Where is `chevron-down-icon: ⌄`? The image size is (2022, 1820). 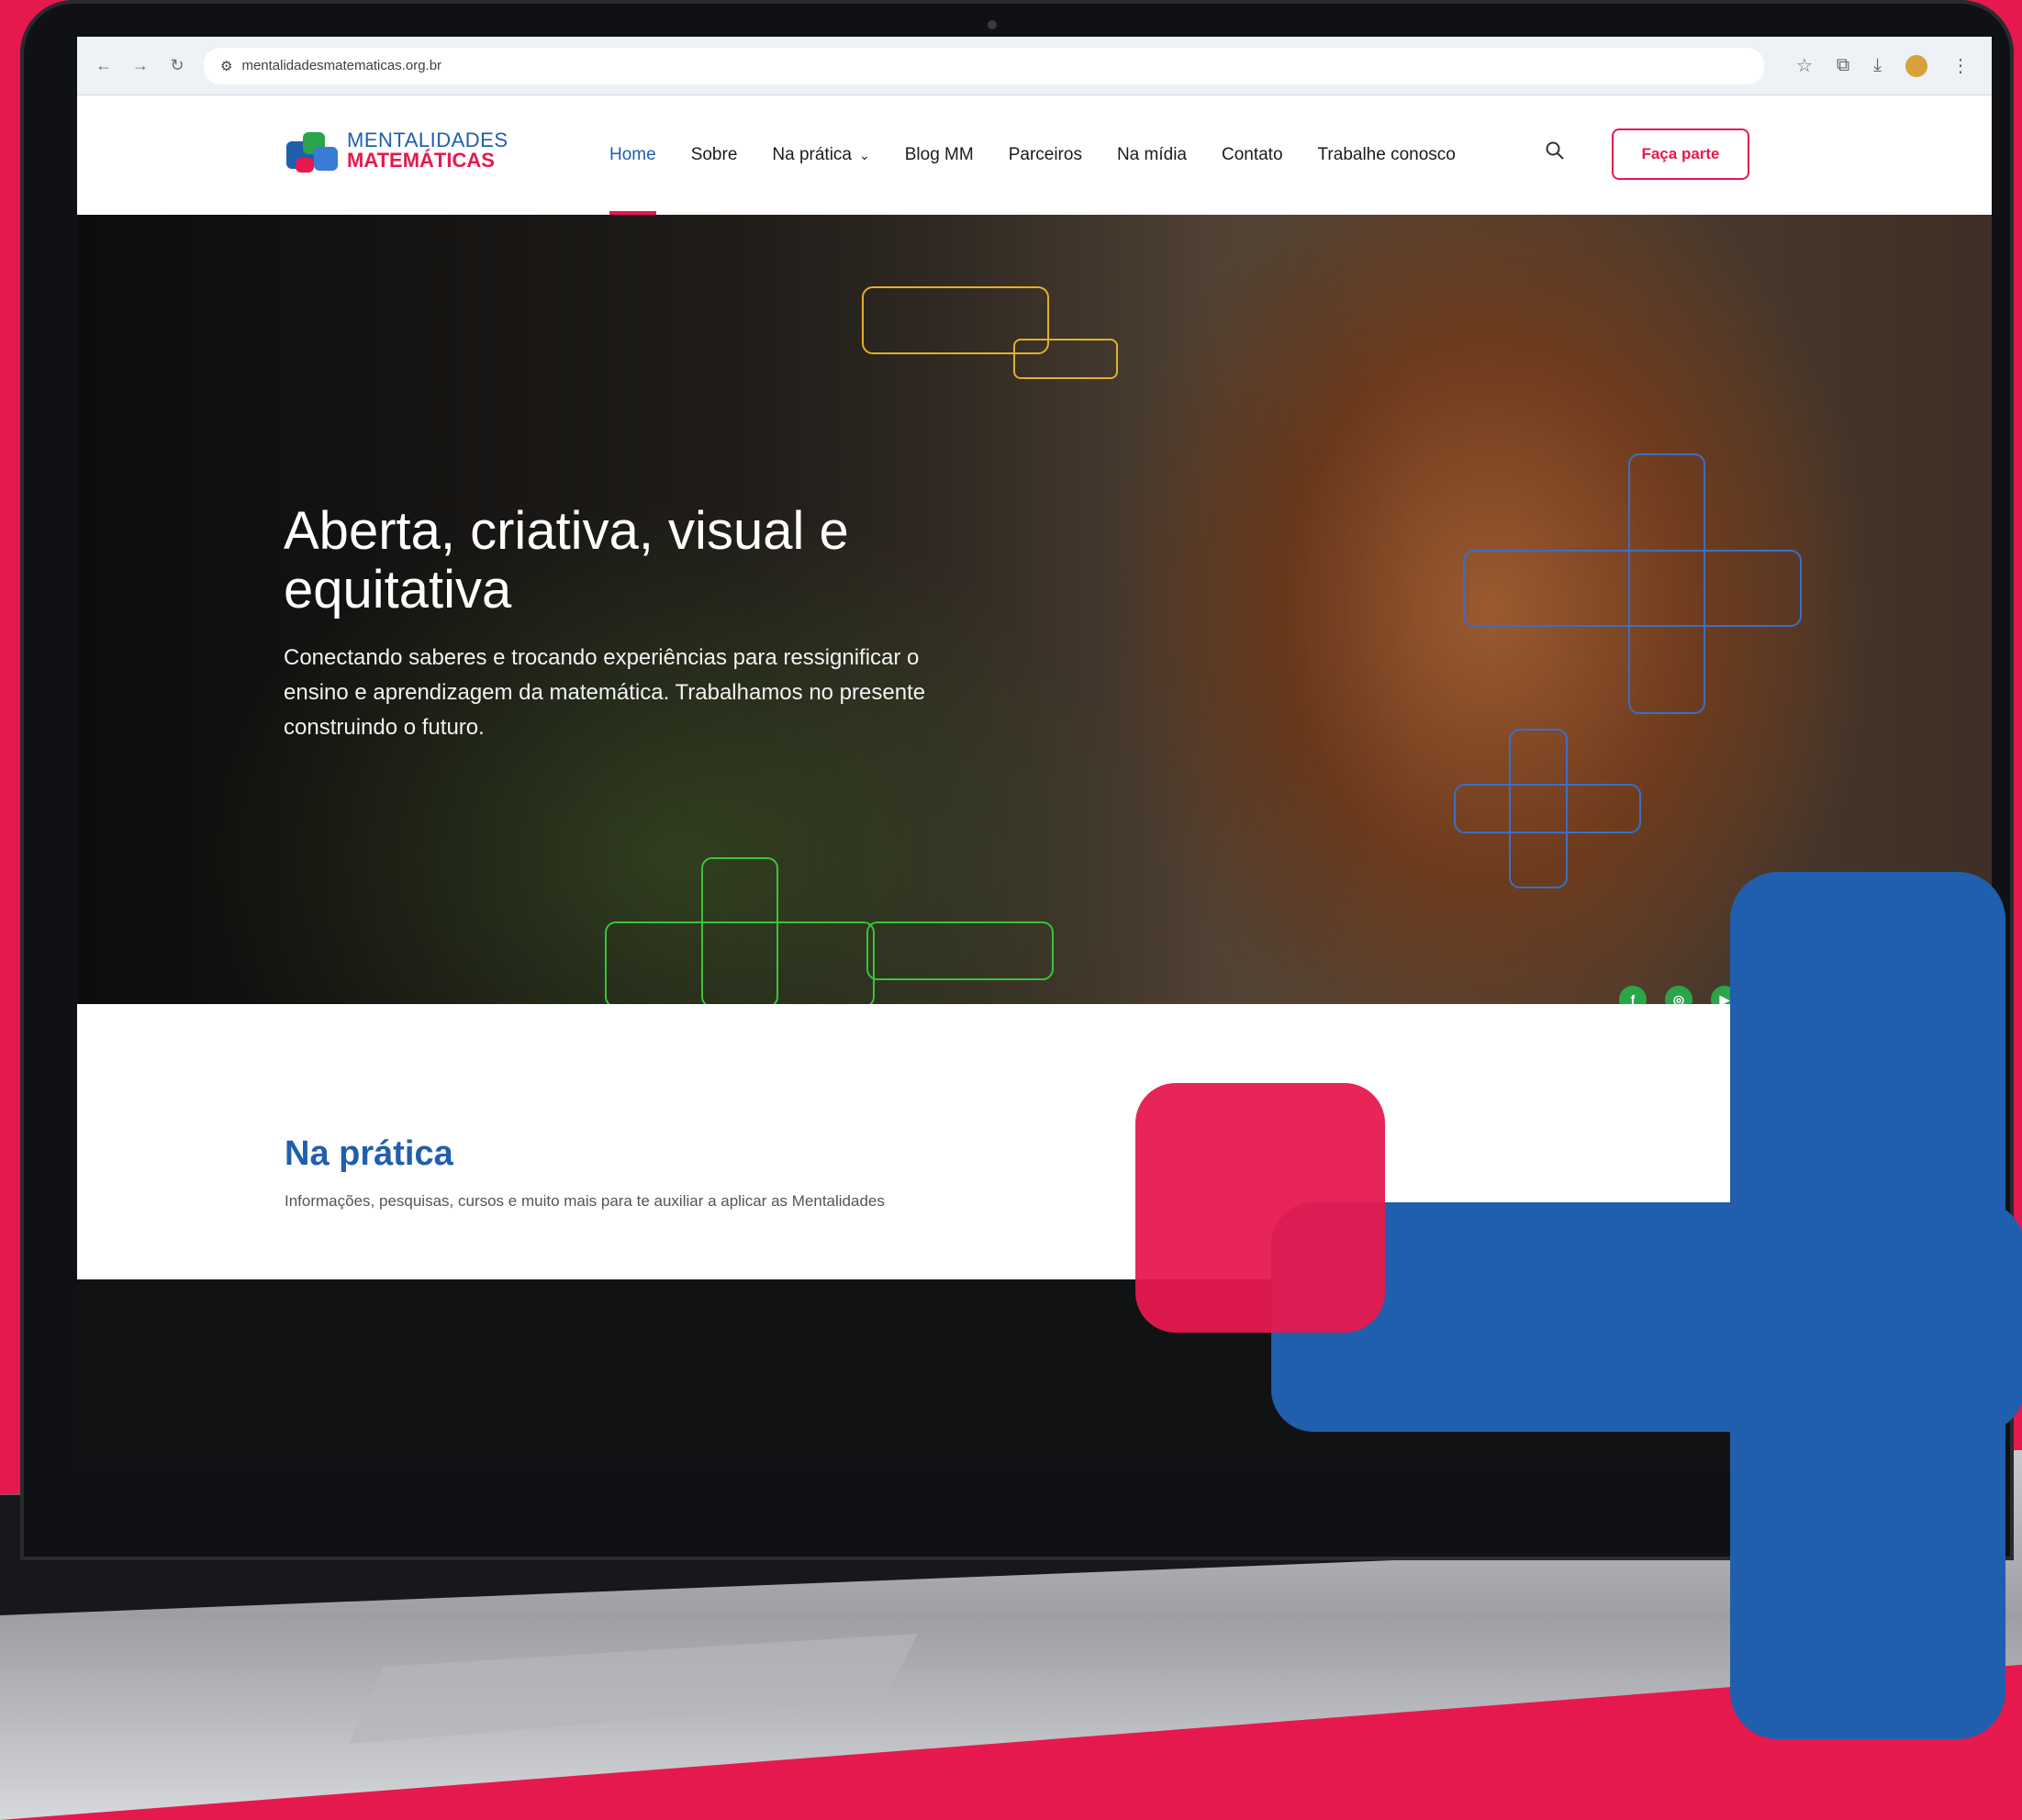 chevron-down-icon: ⌄ is located at coordinates (865, 154).